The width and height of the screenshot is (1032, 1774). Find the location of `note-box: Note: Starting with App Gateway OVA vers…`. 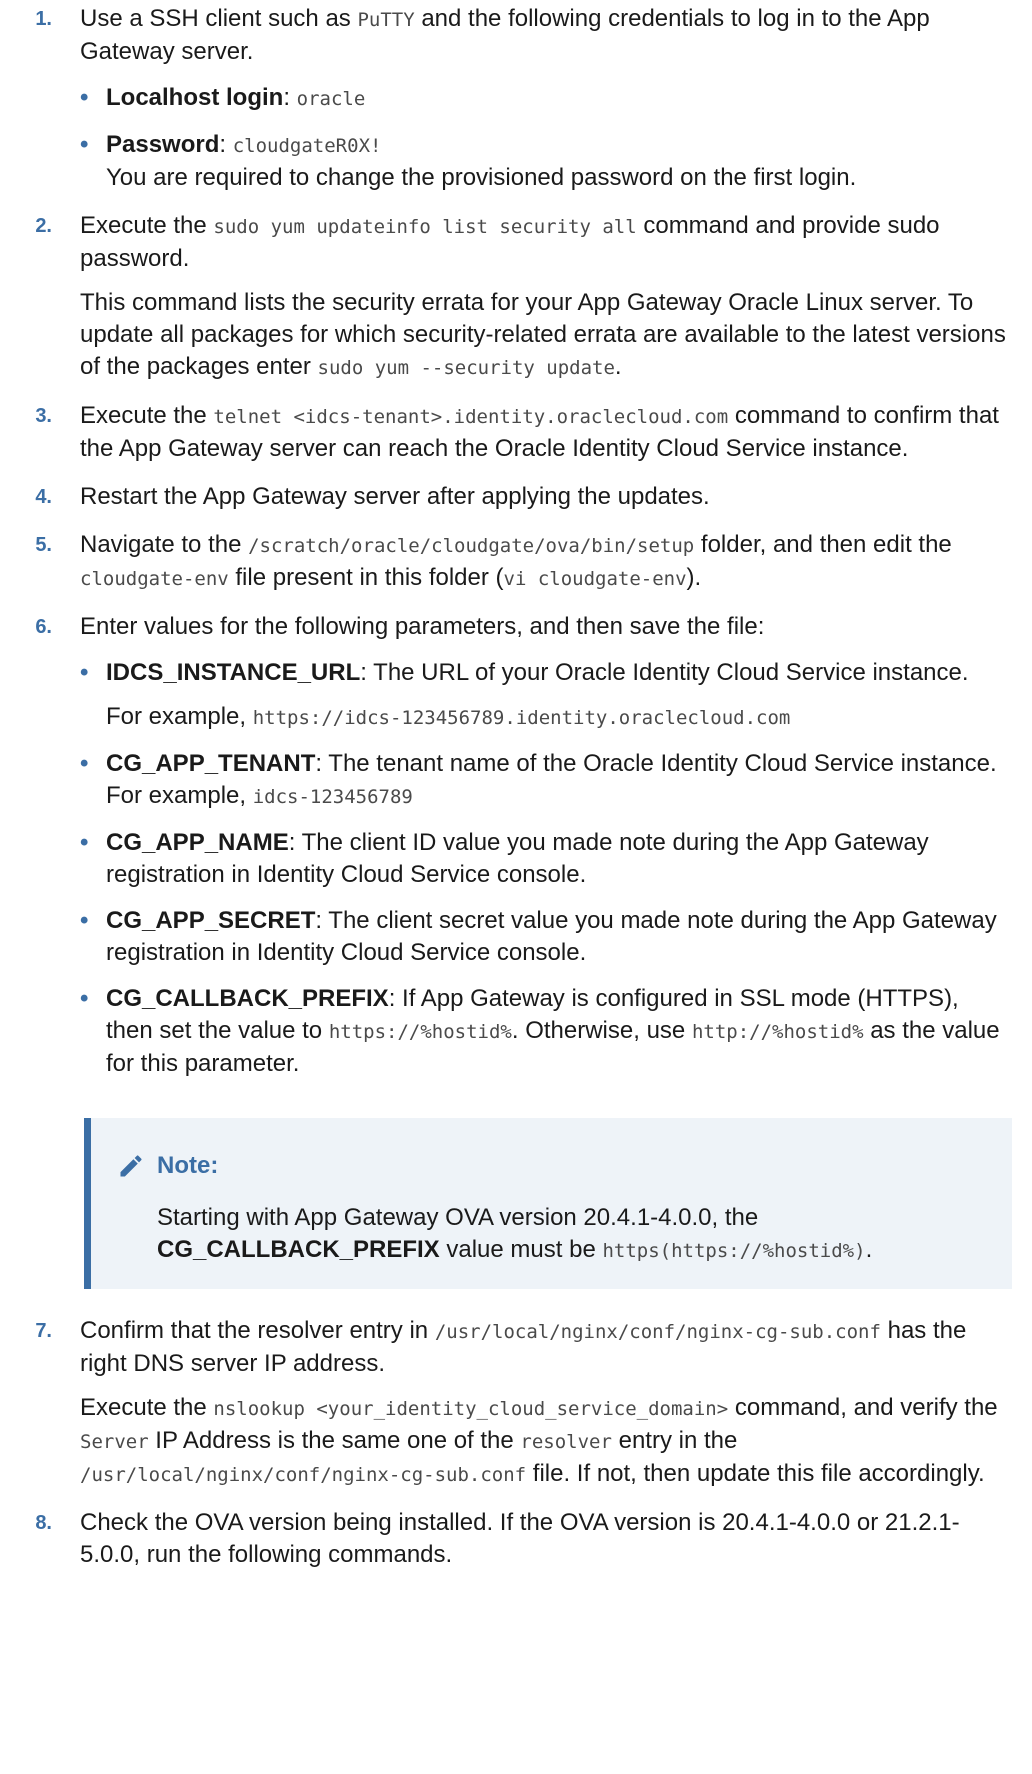

note-box: Note: Starting with App Gateway OVA vers… is located at coordinates (548, 1203).